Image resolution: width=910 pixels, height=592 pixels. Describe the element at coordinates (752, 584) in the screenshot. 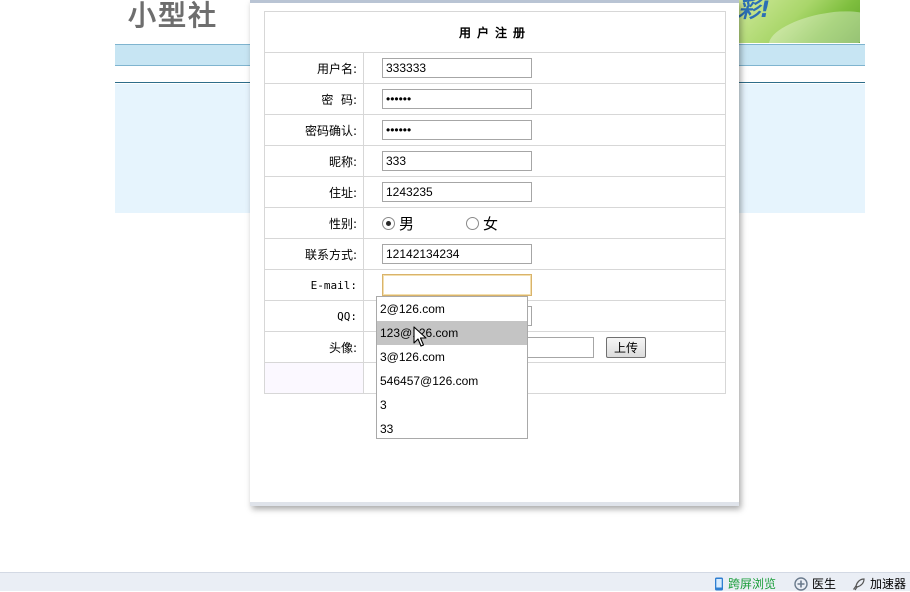

I see `cross-screen-browse-label: 跨屏浏览` at that location.